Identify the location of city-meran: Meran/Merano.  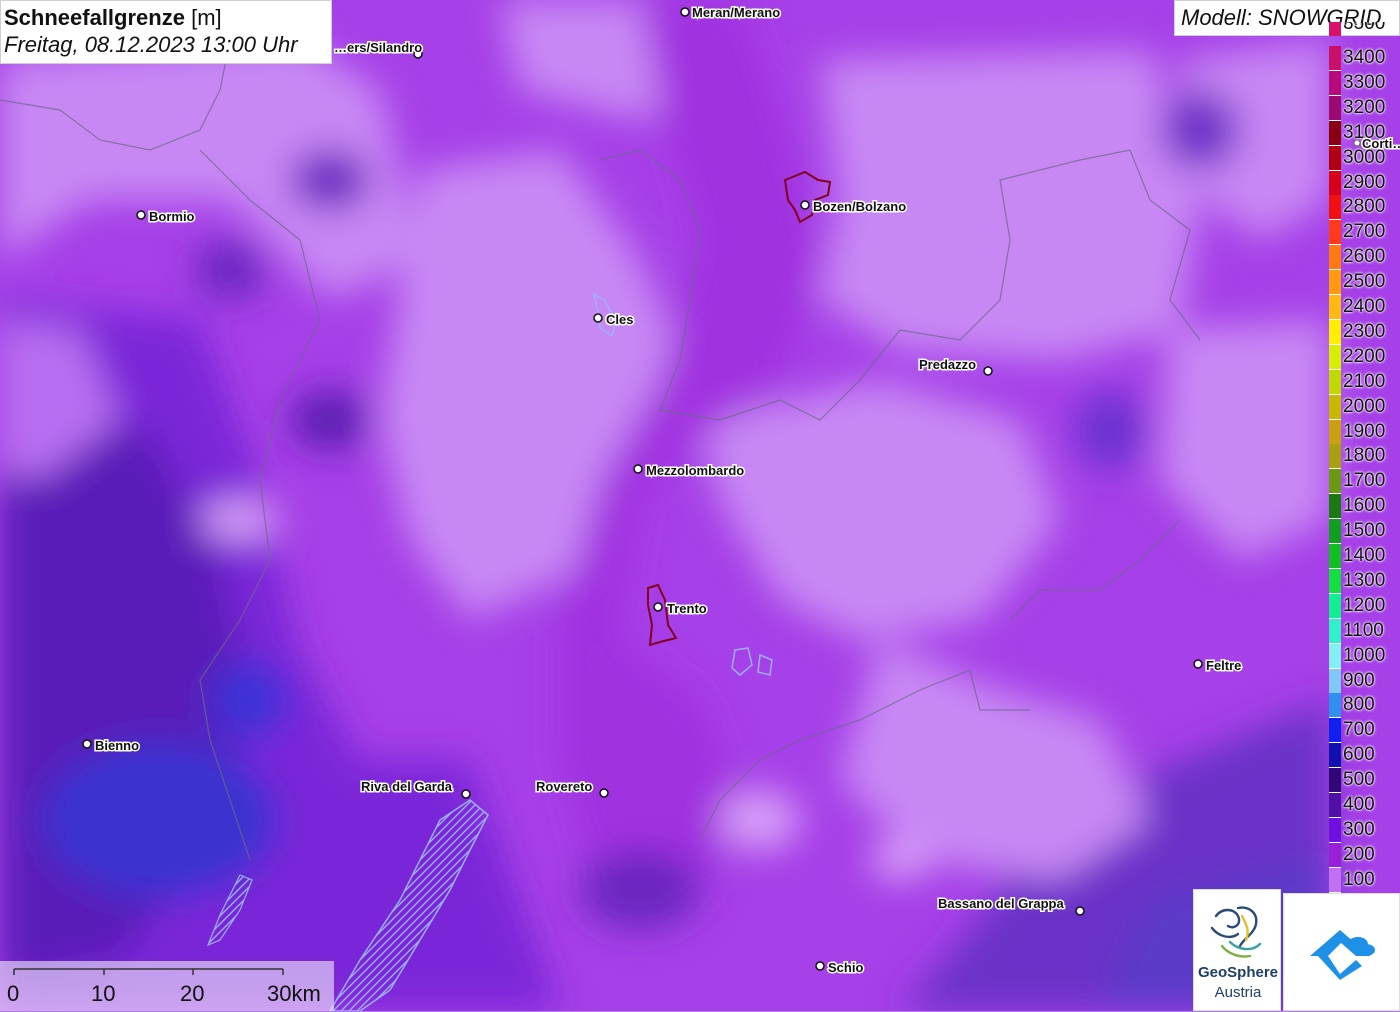
(731, 13).